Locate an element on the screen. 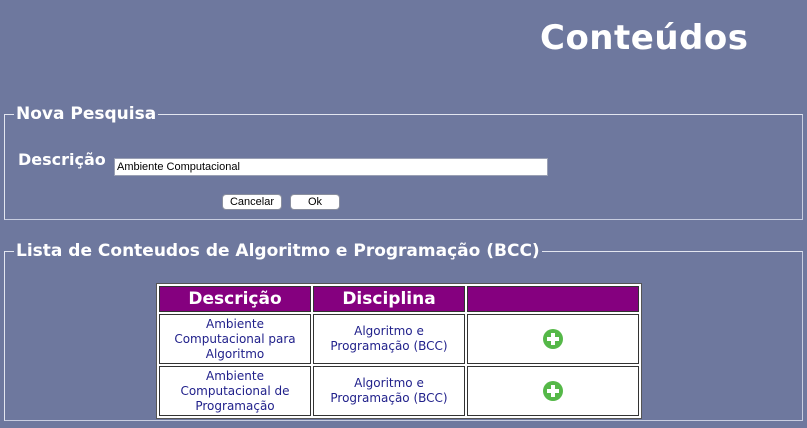  header-actions is located at coordinates (553, 299).